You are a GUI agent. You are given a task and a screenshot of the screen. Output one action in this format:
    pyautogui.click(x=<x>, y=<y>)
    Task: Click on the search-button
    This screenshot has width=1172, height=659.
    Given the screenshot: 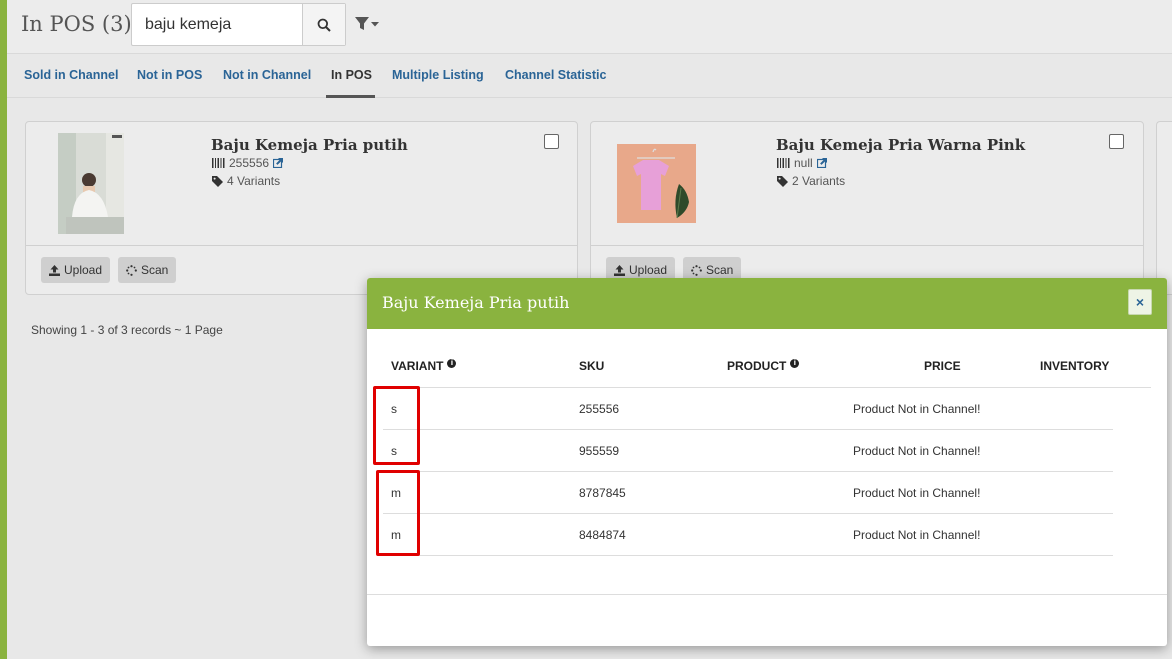 What is the action you would take?
    pyautogui.click(x=323, y=24)
    